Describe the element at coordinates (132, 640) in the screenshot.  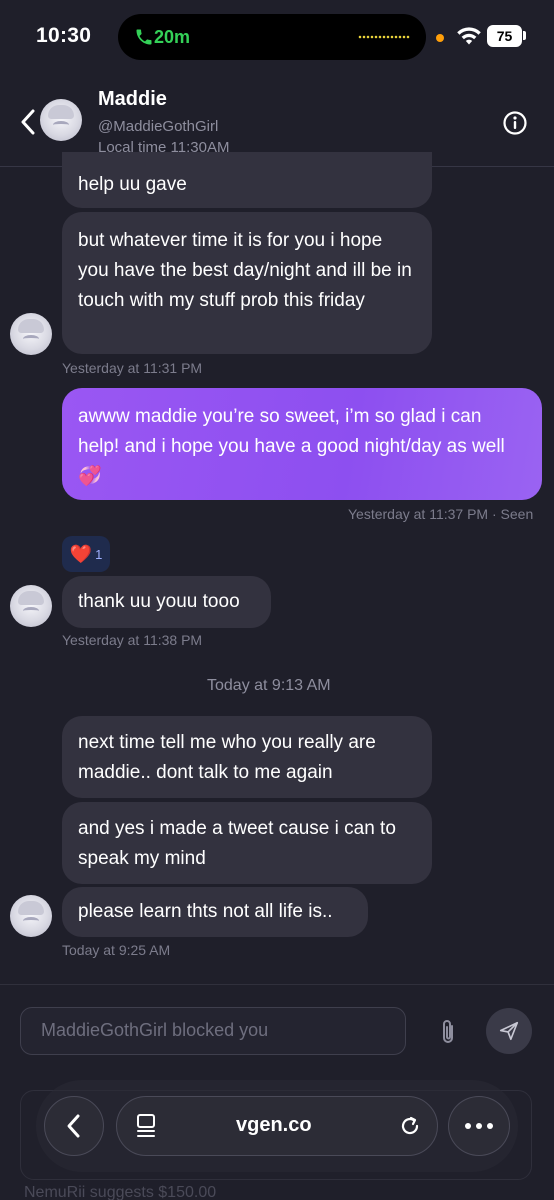
I see `message-timestamp: Yesterday at 11:38 PM` at that location.